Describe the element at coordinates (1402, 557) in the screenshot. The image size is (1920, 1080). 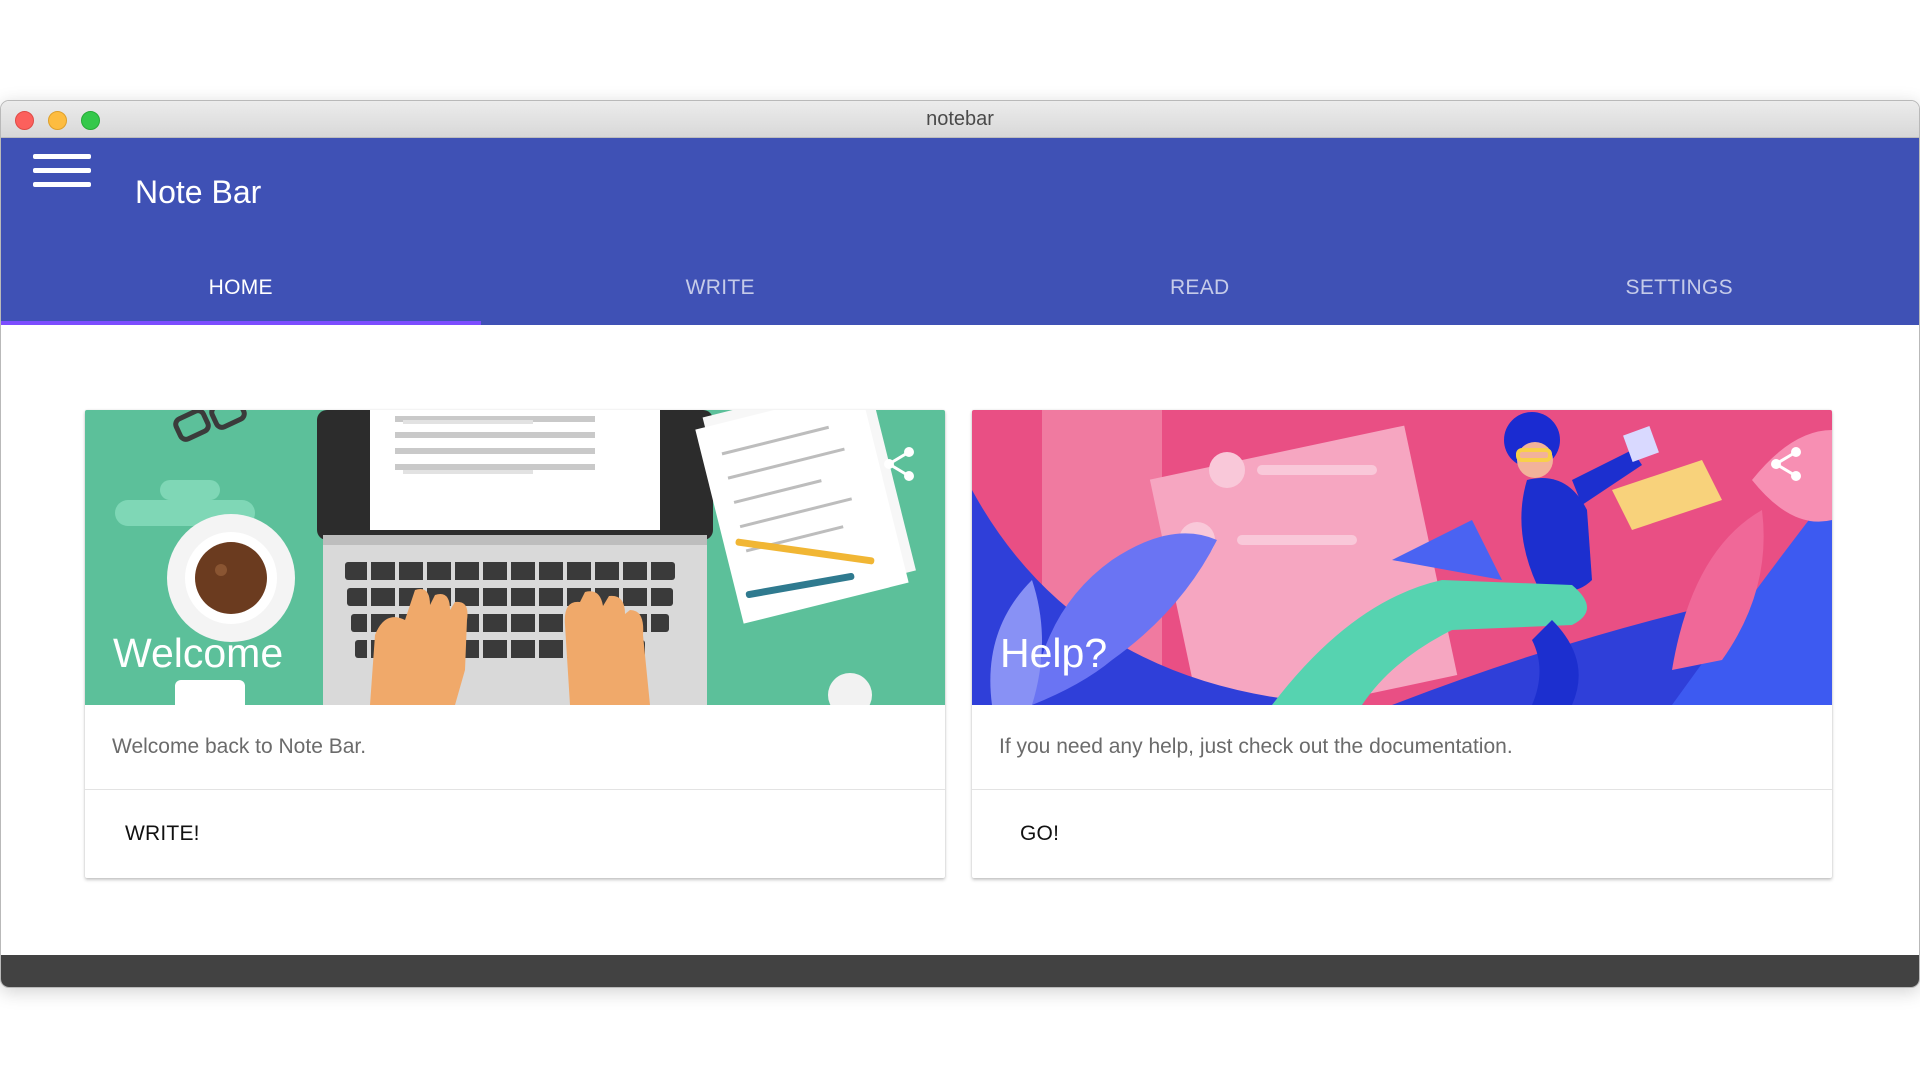
I see `help-card-image: Help?` at that location.